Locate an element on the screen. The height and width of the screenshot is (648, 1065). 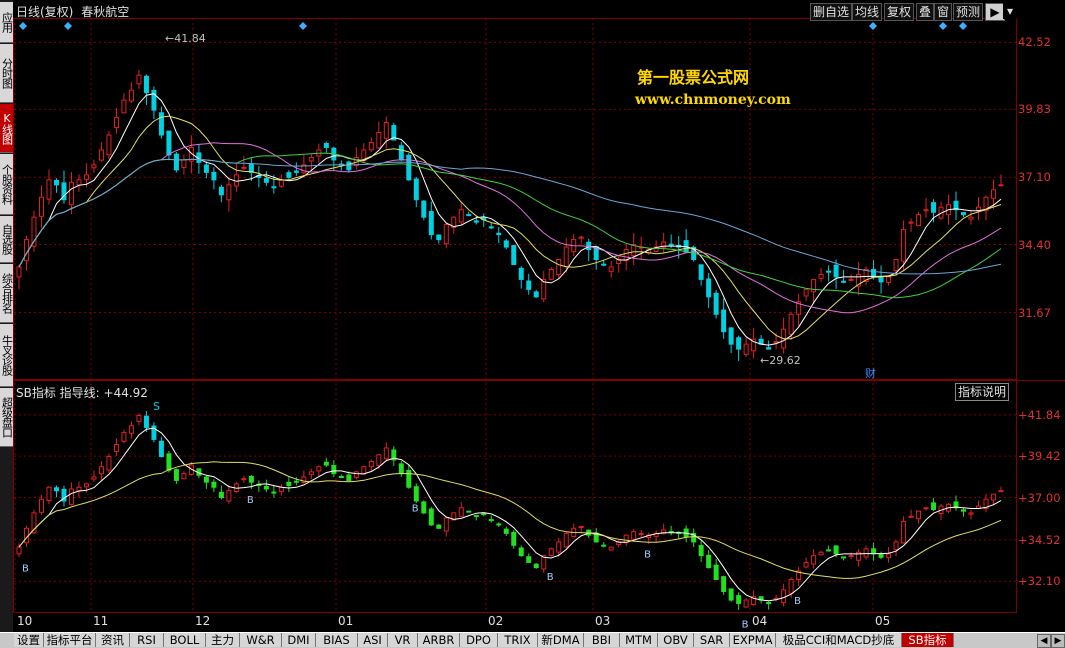
tab-vr: VR is located at coordinates (403, 640).